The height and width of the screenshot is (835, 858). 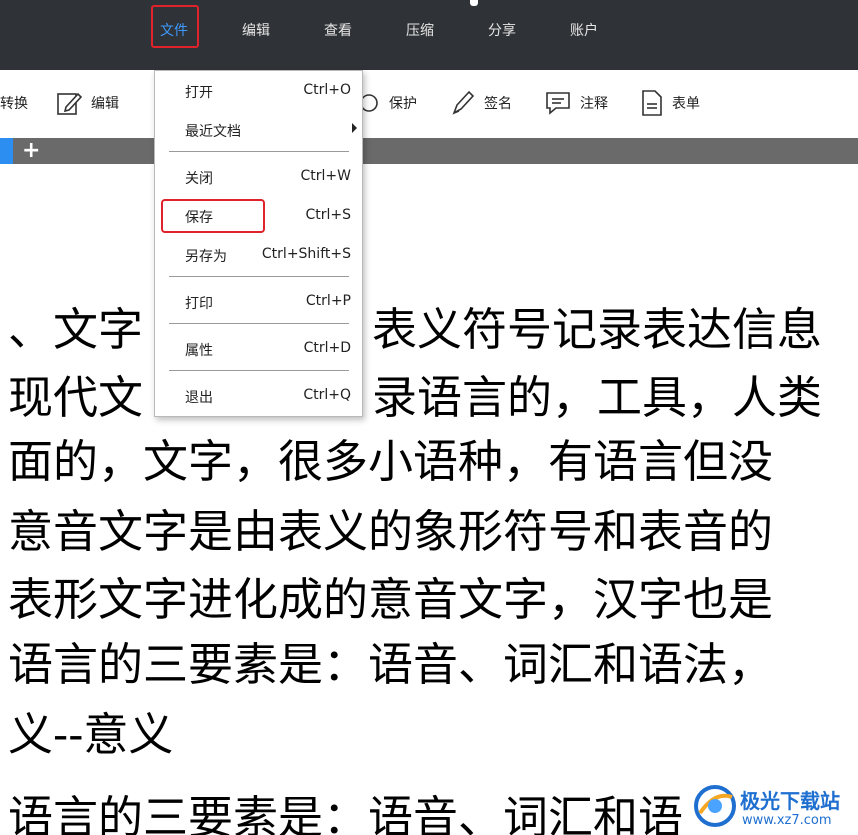 I want to click on submenu-arrow-icon, so click(x=354, y=128).